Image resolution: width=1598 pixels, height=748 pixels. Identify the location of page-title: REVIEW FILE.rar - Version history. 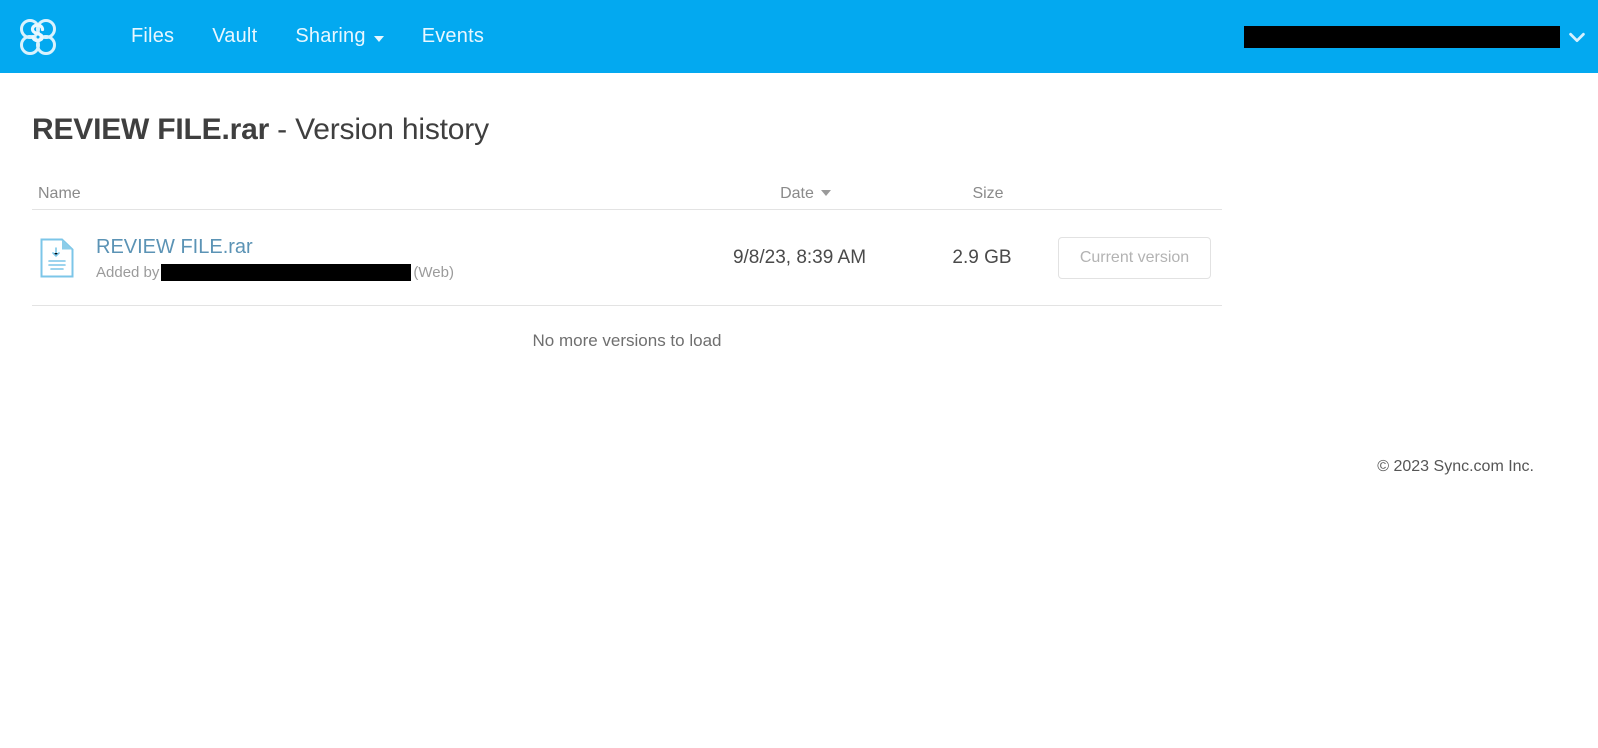
(260, 130).